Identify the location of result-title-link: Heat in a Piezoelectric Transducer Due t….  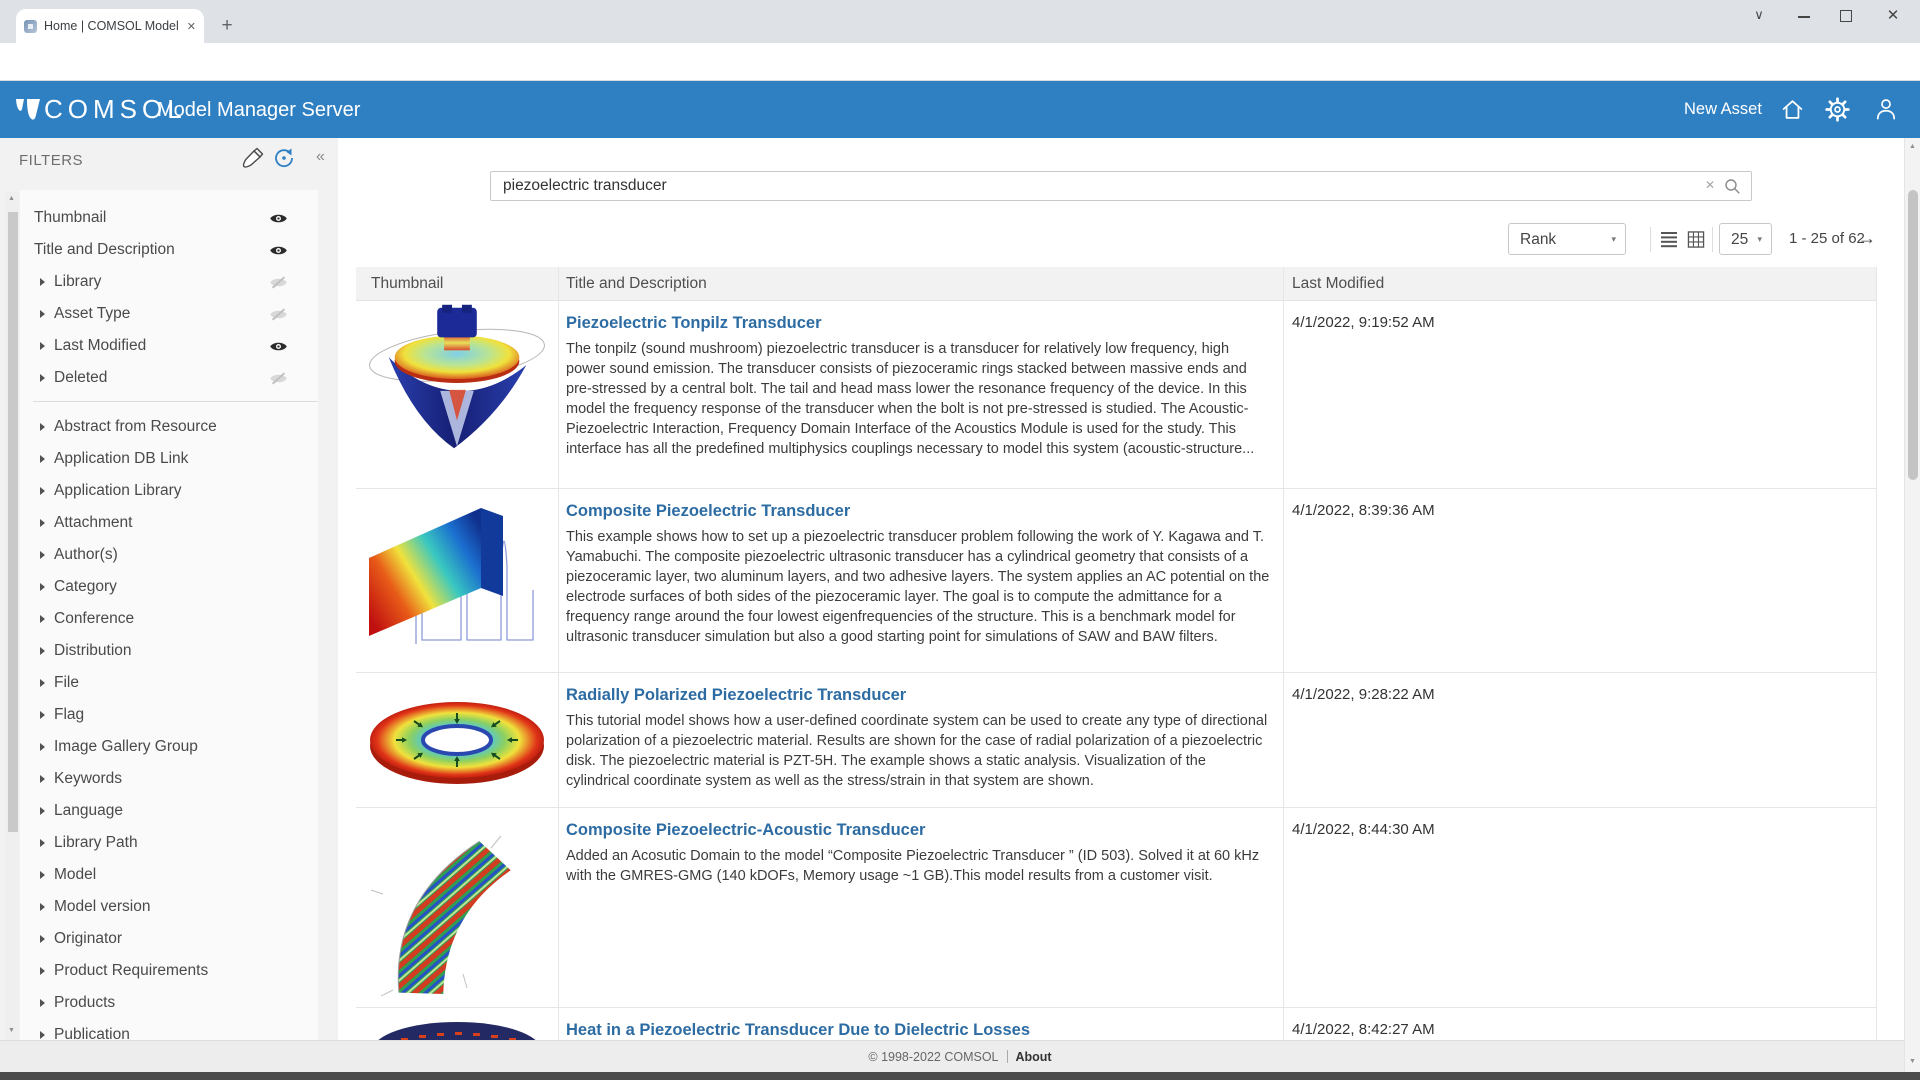
(919, 1030).